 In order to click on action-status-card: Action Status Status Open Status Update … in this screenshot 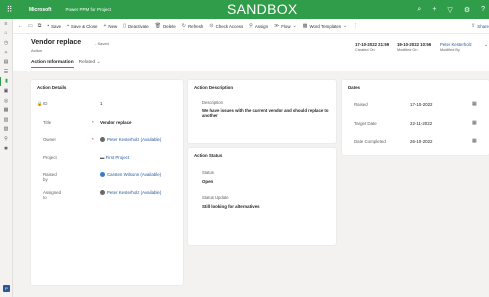, I will do `click(262, 196)`.